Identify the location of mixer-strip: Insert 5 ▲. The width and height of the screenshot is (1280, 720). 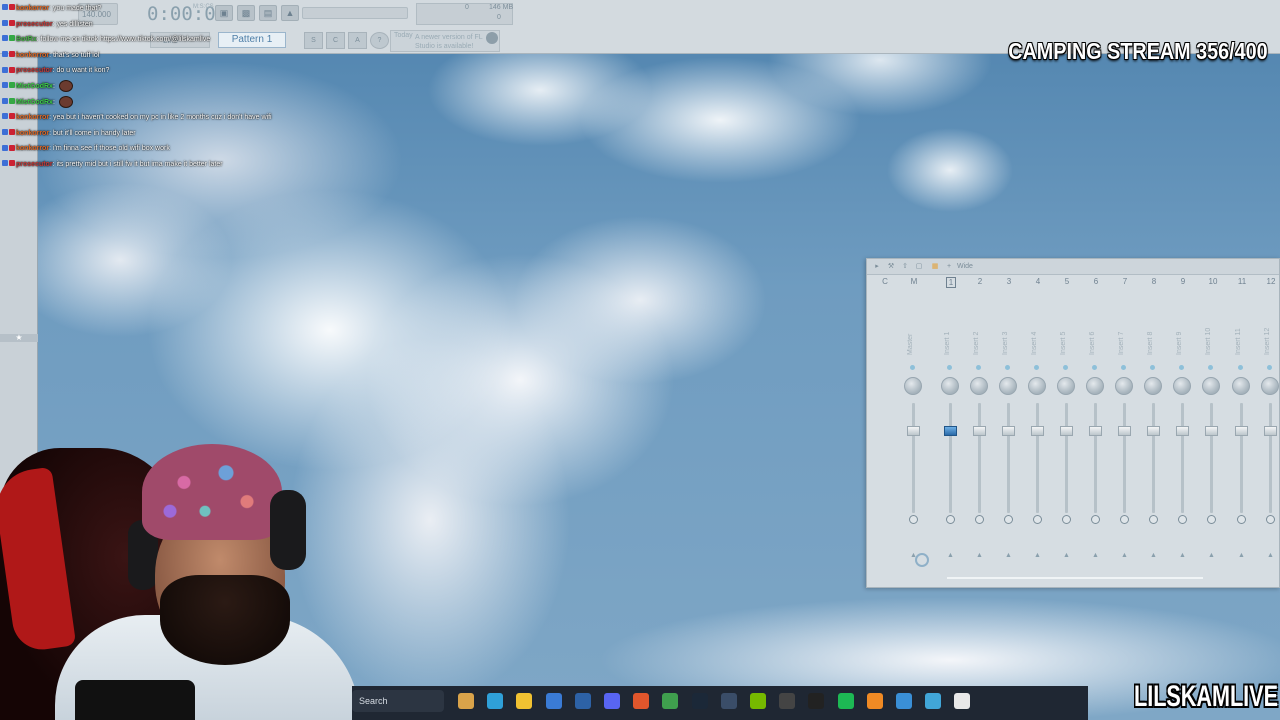
(1067, 436).